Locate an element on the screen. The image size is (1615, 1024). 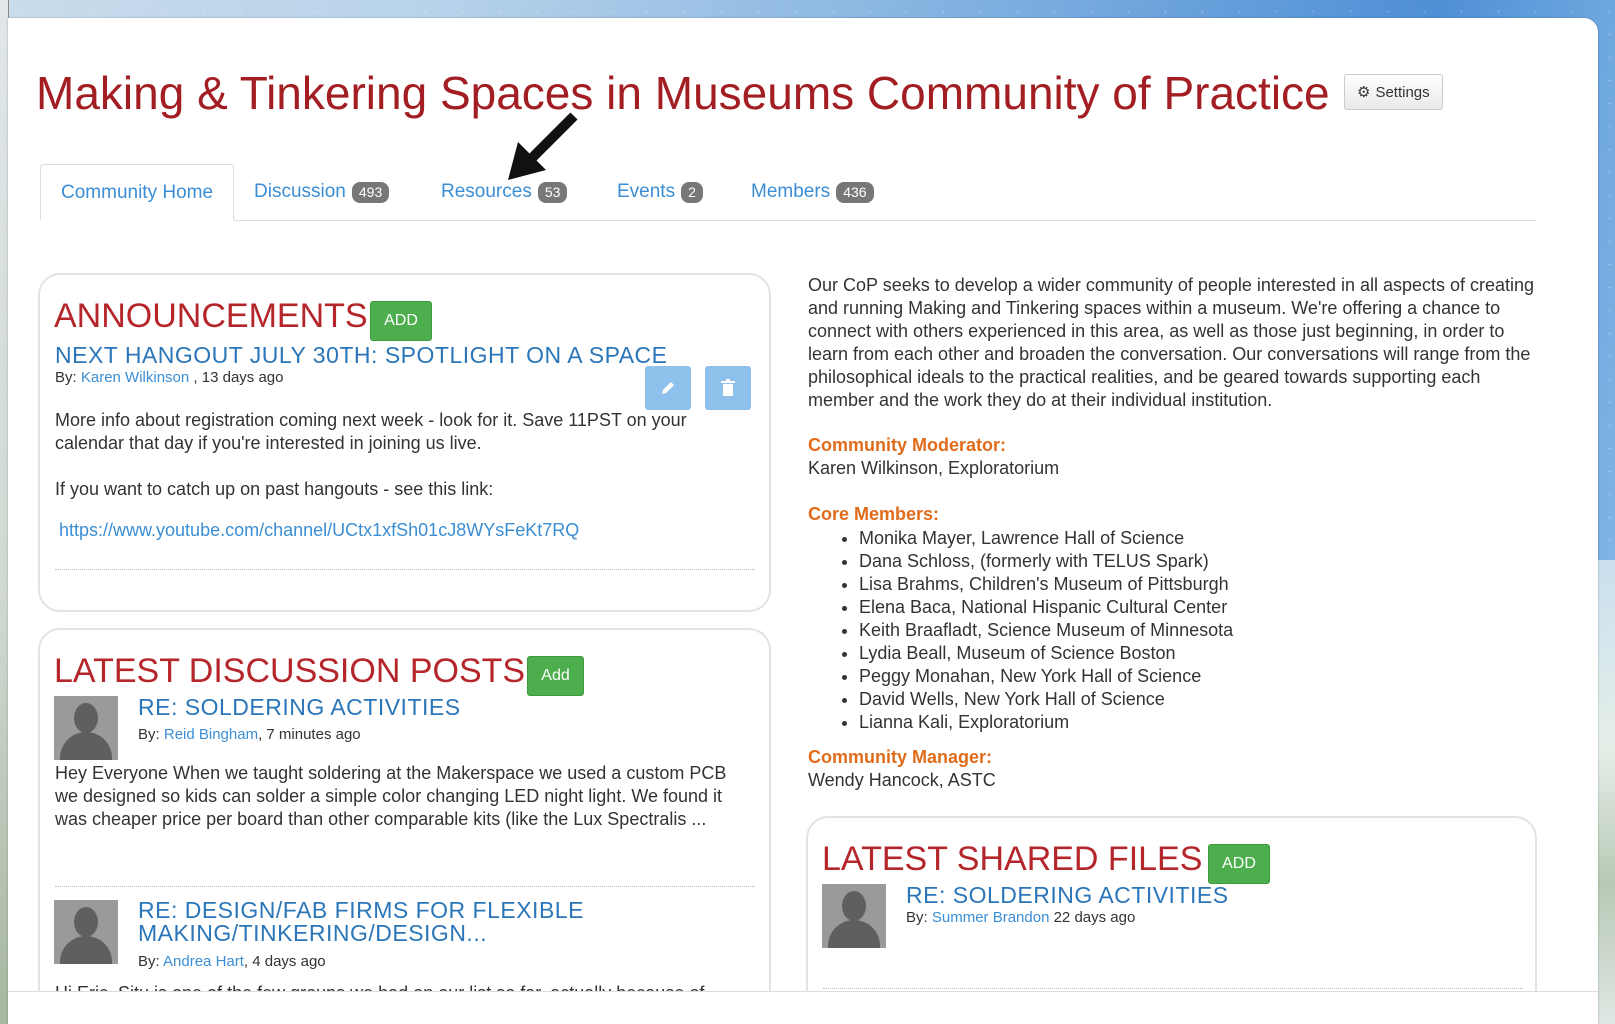
tab-resources: Resources 53 is located at coordinates (504, 192).